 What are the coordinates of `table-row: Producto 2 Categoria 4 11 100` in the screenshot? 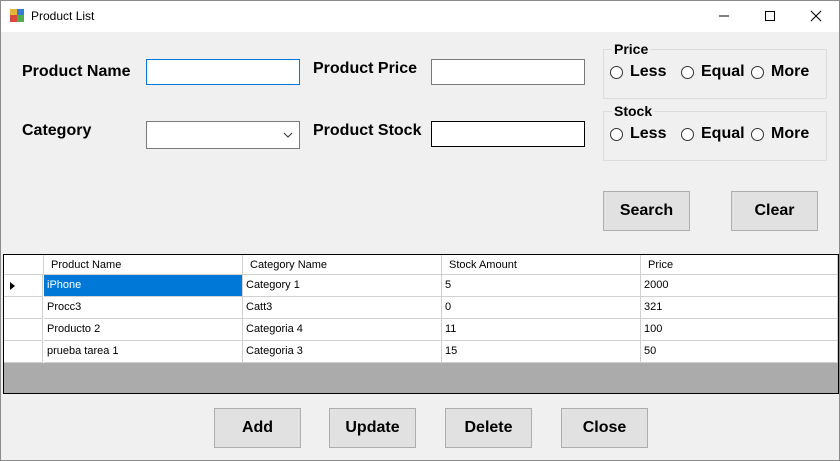 It's located at (421, 330).